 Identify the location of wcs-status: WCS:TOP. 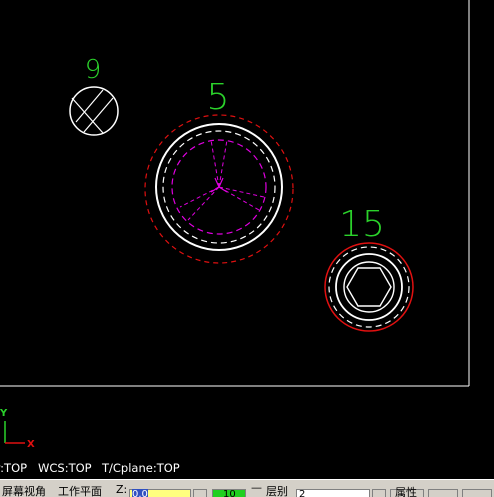
(65, 468).